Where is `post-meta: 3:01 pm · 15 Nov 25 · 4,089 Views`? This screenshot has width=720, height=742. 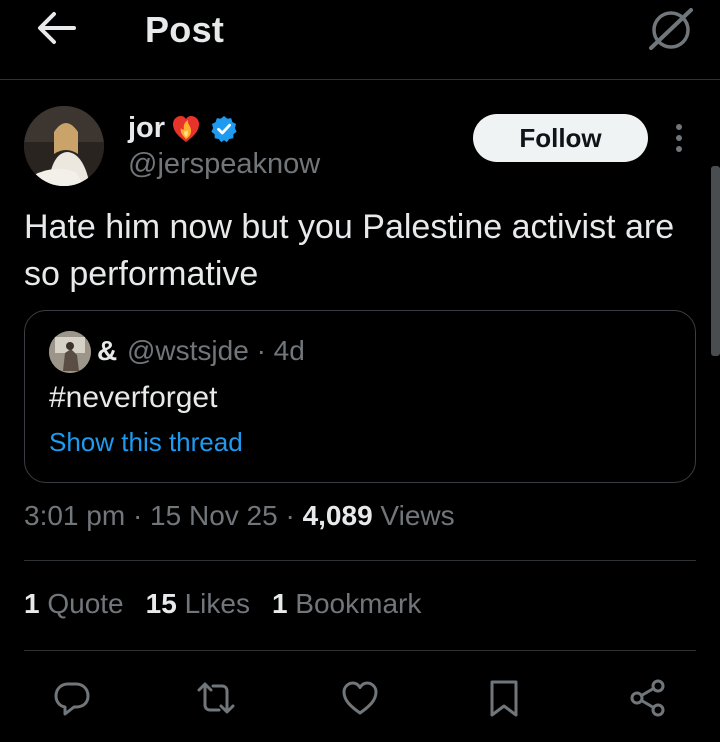
post-meta: 3:01 pm · 15 Nov 25 · 4,089 Views is located at coordinates (239, 516).